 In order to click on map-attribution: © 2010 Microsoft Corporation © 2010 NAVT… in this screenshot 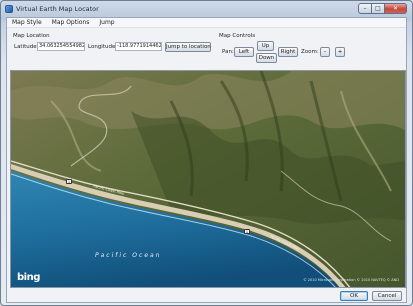, I will do `click(351, 280)`.